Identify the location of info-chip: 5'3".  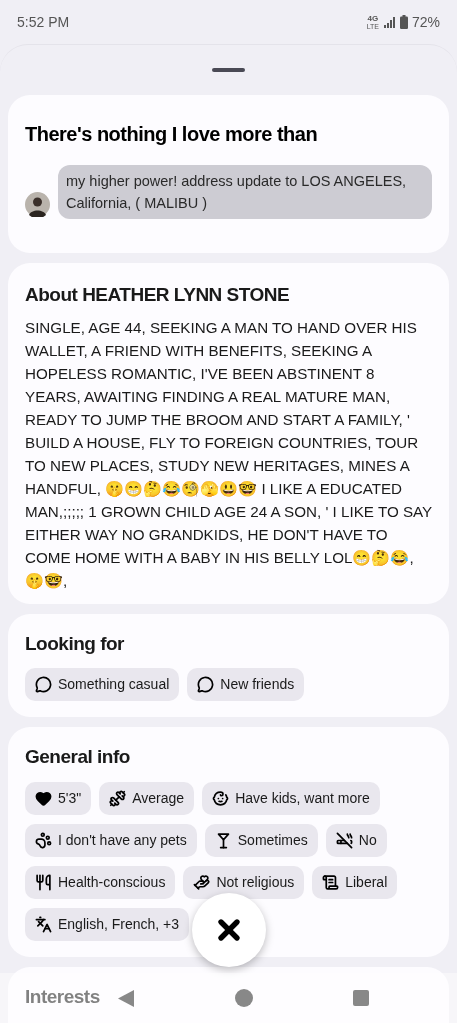
(58, 798).